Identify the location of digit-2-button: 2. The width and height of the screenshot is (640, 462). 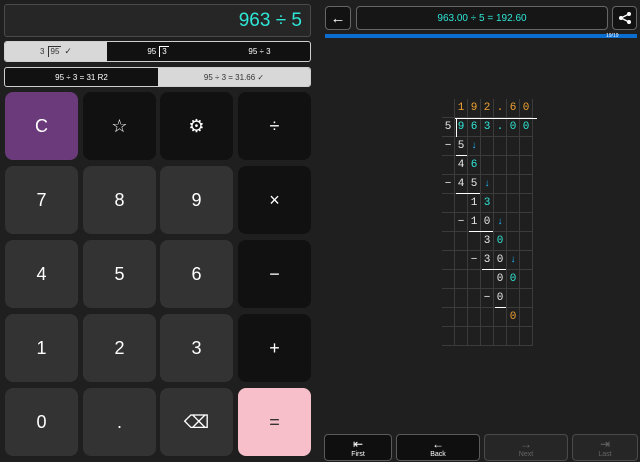
(119, 348).